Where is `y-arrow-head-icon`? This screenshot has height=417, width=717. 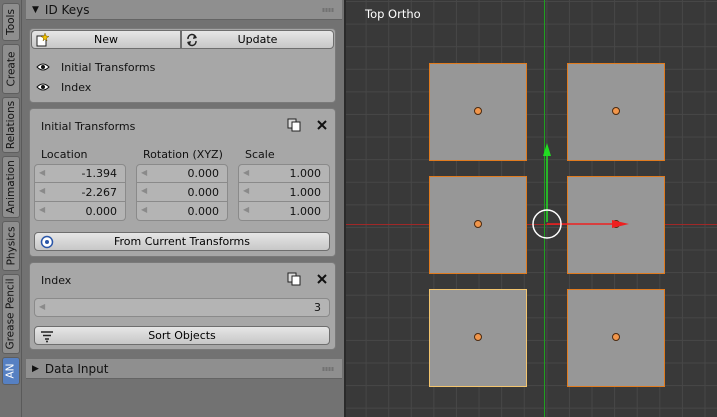 y-arrow-head-icon is located at coordinates (547, 149).